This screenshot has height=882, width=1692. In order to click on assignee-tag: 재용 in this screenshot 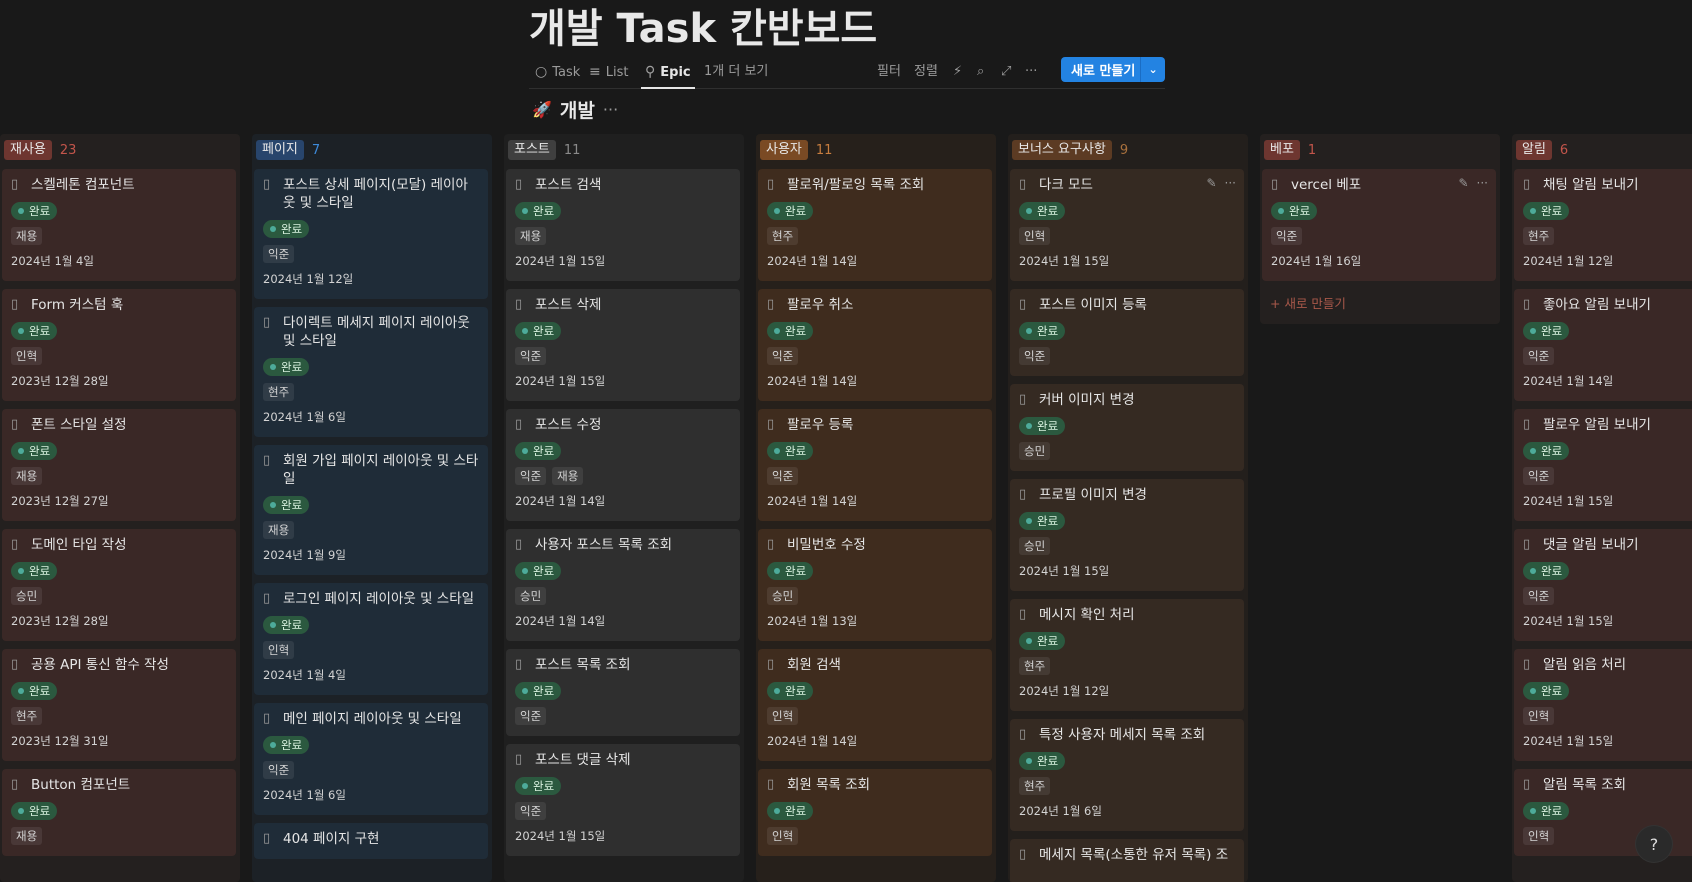, I will do `click(279, 530)`.